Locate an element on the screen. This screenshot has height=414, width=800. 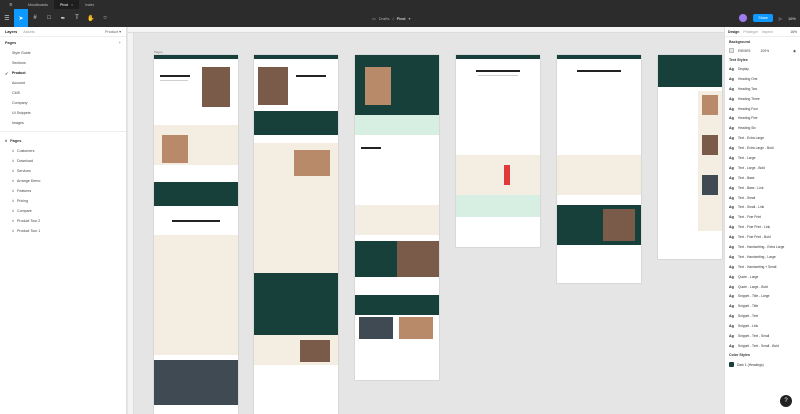
text-style-item: Ag Heading Five is located at coordinates (762, 118).